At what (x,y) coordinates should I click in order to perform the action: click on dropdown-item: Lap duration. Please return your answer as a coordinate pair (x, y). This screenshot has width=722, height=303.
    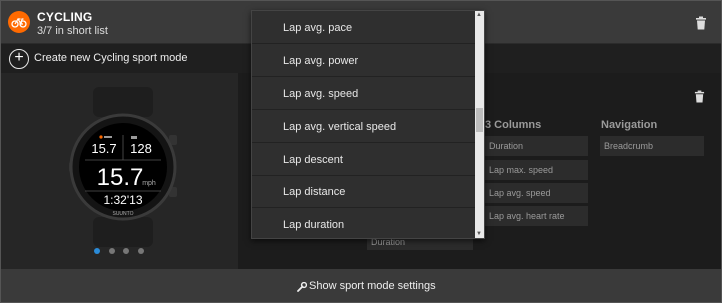
    Looking at the image, I should click on (364, 223).